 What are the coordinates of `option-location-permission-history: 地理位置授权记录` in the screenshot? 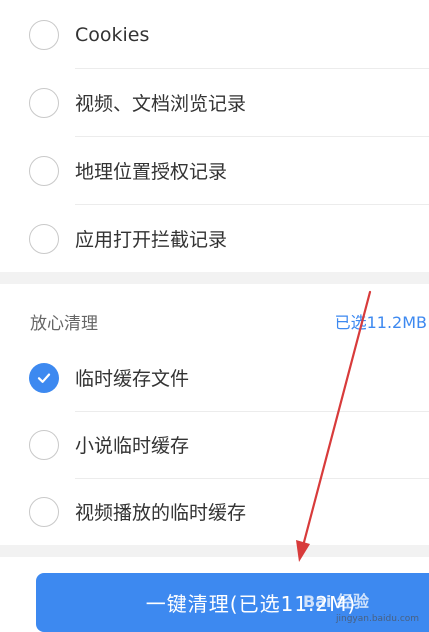 It's located at (214, 170).